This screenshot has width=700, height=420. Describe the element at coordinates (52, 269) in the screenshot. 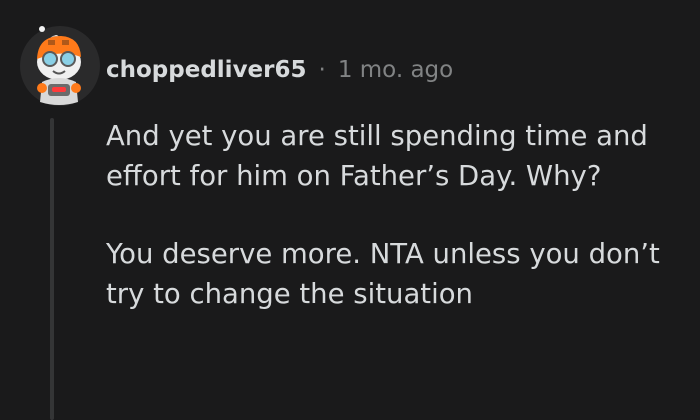

I see `thread-line` at that location.